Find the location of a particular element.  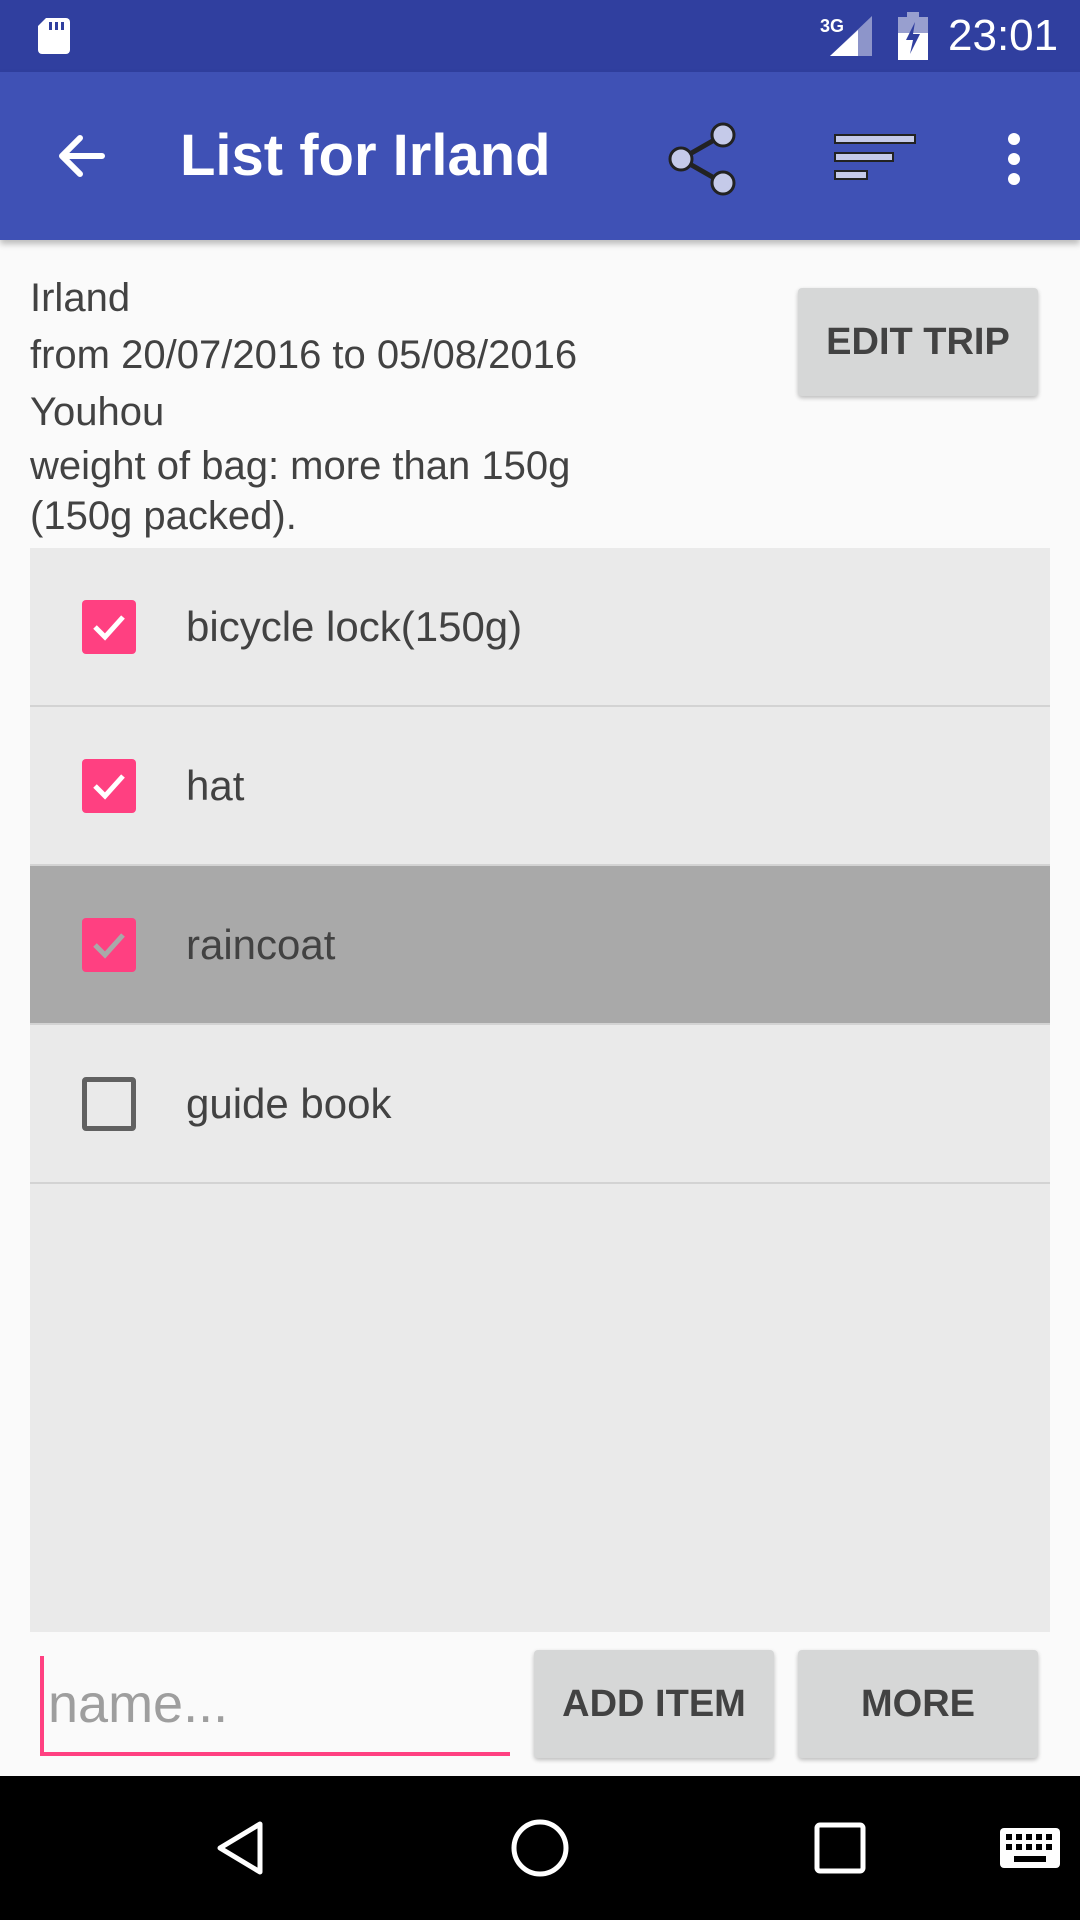

share-button is located at coordinates (703, 159).